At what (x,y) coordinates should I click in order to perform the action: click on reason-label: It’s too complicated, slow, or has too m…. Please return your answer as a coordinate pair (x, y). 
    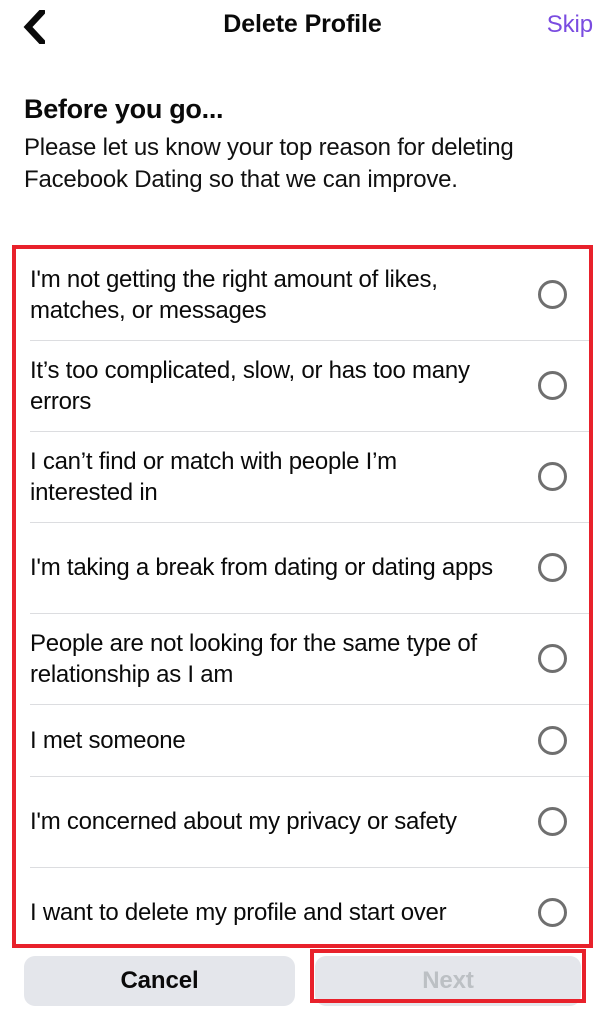
    Looking at the image, I should click on (250, 385).